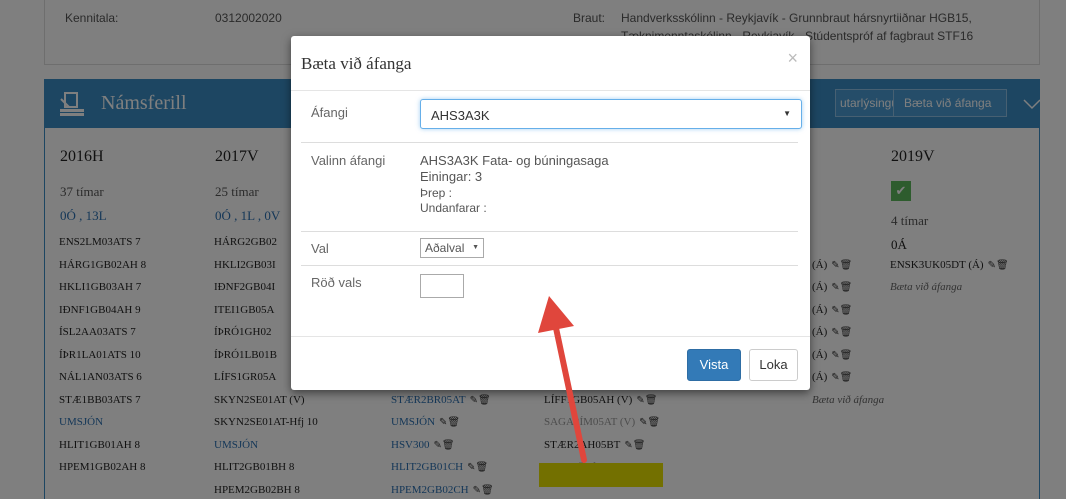 The image size is (1066, 499). I want to click on close-button: Loka, so click(773, 365).